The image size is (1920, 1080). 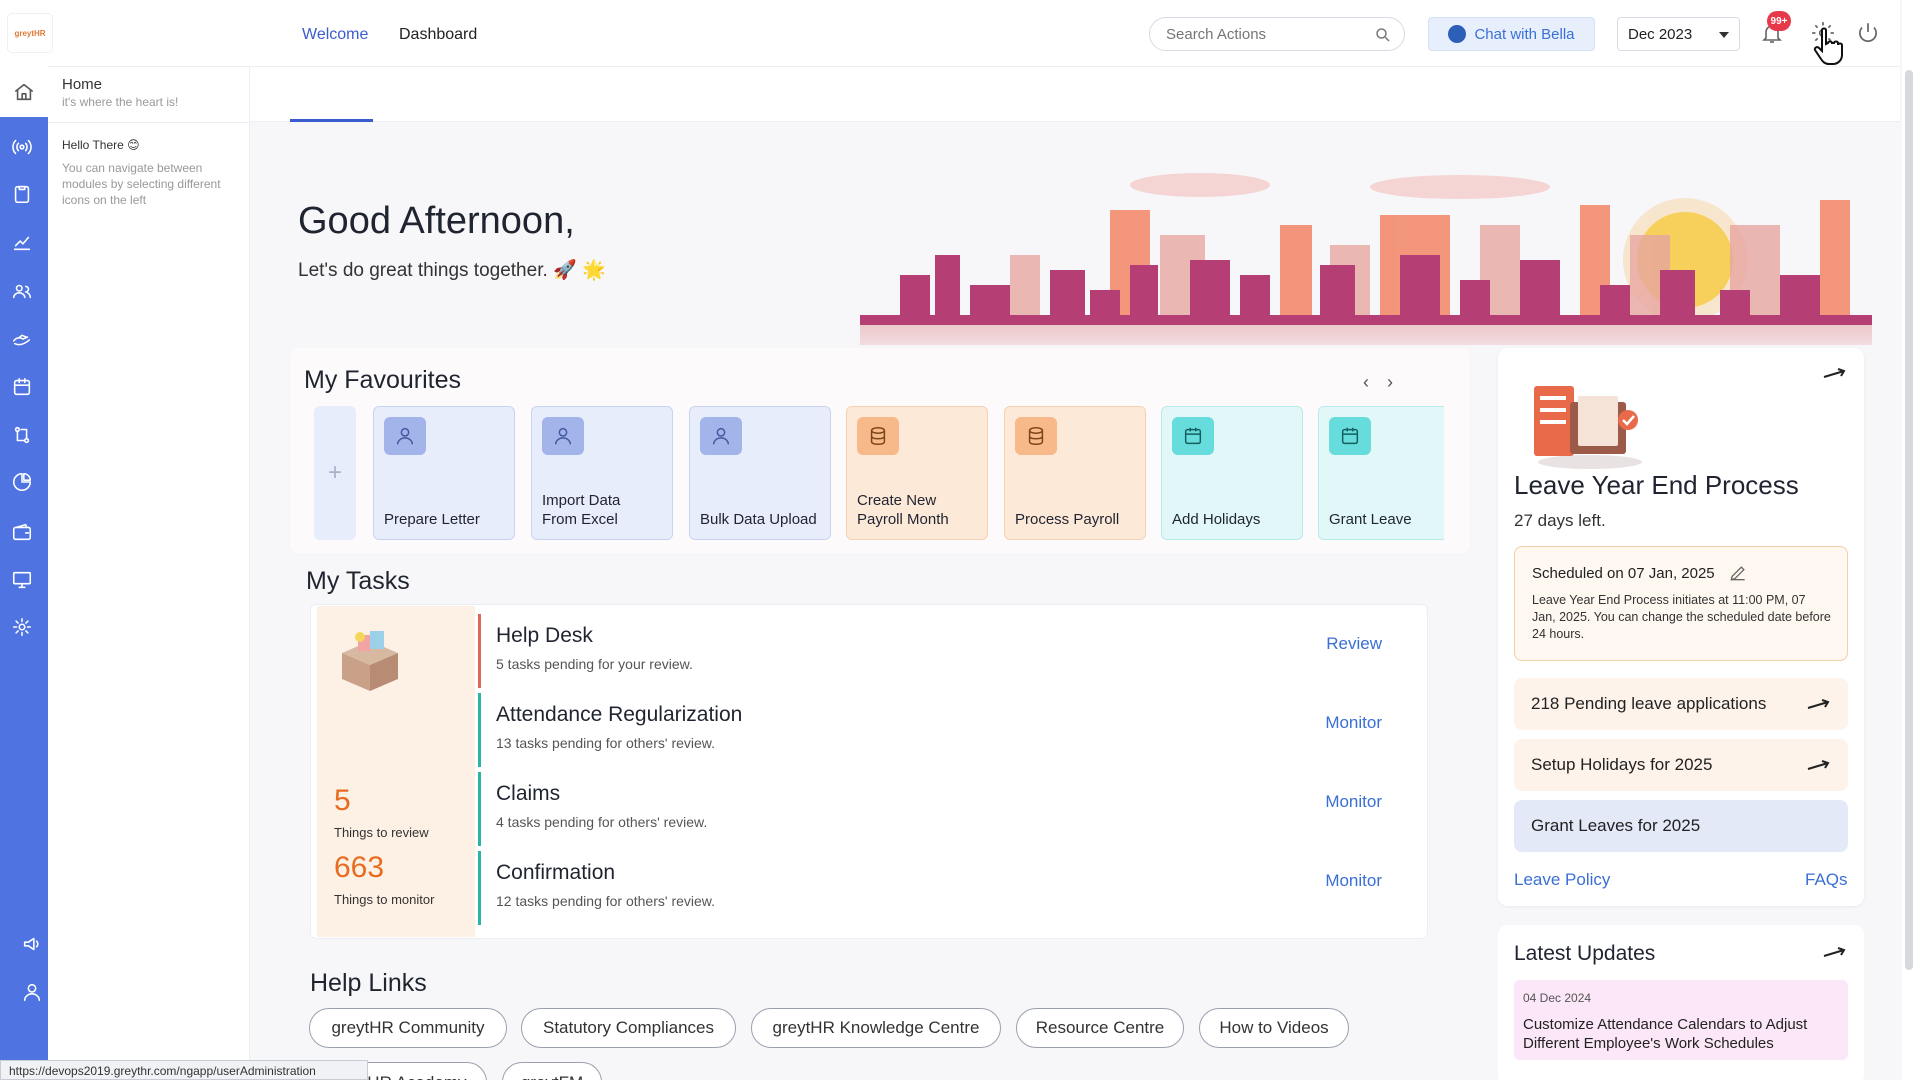 What do you see at coordinates (22, 580) in the screenshot?
I see `monitor-icon` at bounding box center [22, 580].